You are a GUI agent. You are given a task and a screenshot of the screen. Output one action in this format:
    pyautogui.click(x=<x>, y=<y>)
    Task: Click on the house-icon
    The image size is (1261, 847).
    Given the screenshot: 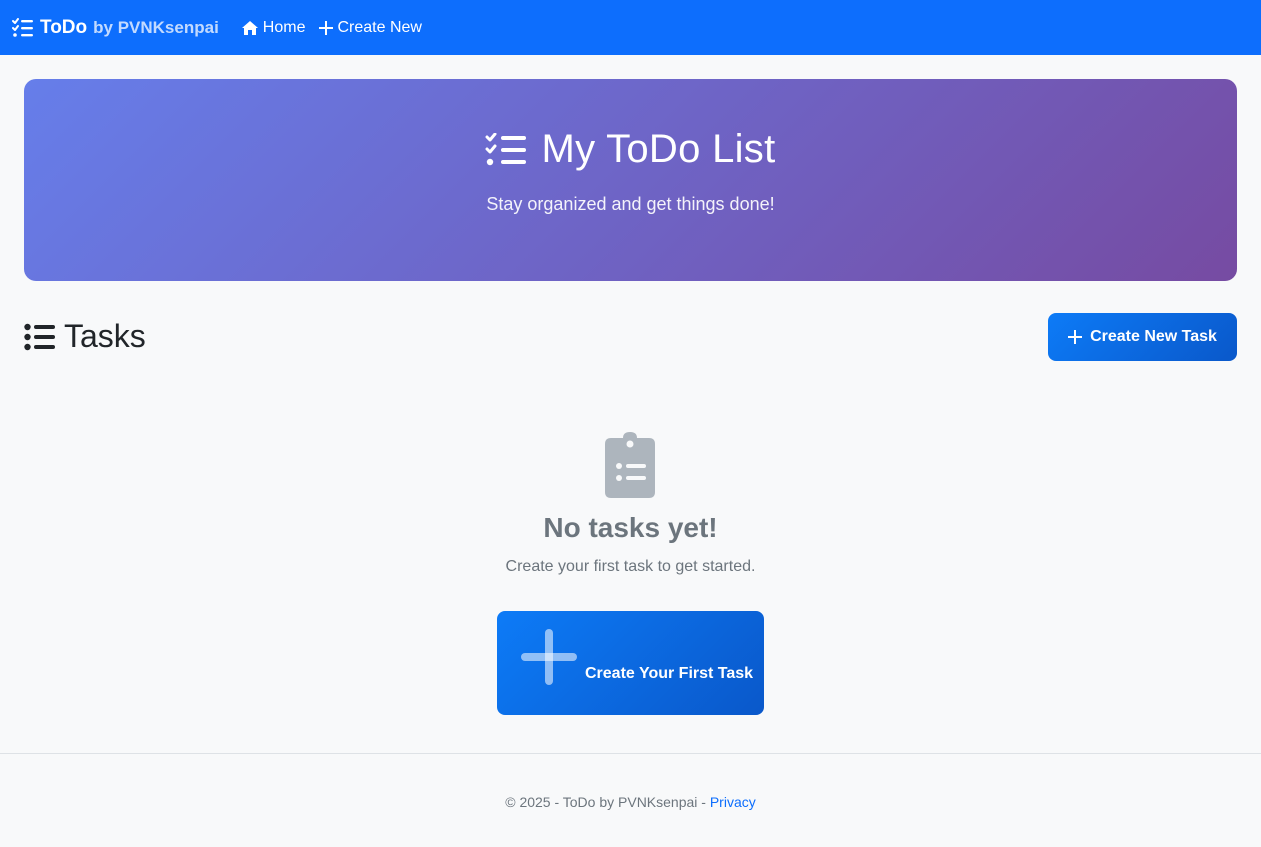 What is the action you would take?
    pyautogui.click(x=250, y=28)
    